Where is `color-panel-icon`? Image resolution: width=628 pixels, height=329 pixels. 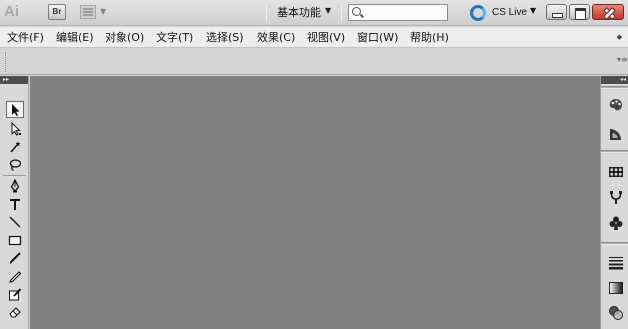
color-panel-icon is located at coordinates (616, 105).